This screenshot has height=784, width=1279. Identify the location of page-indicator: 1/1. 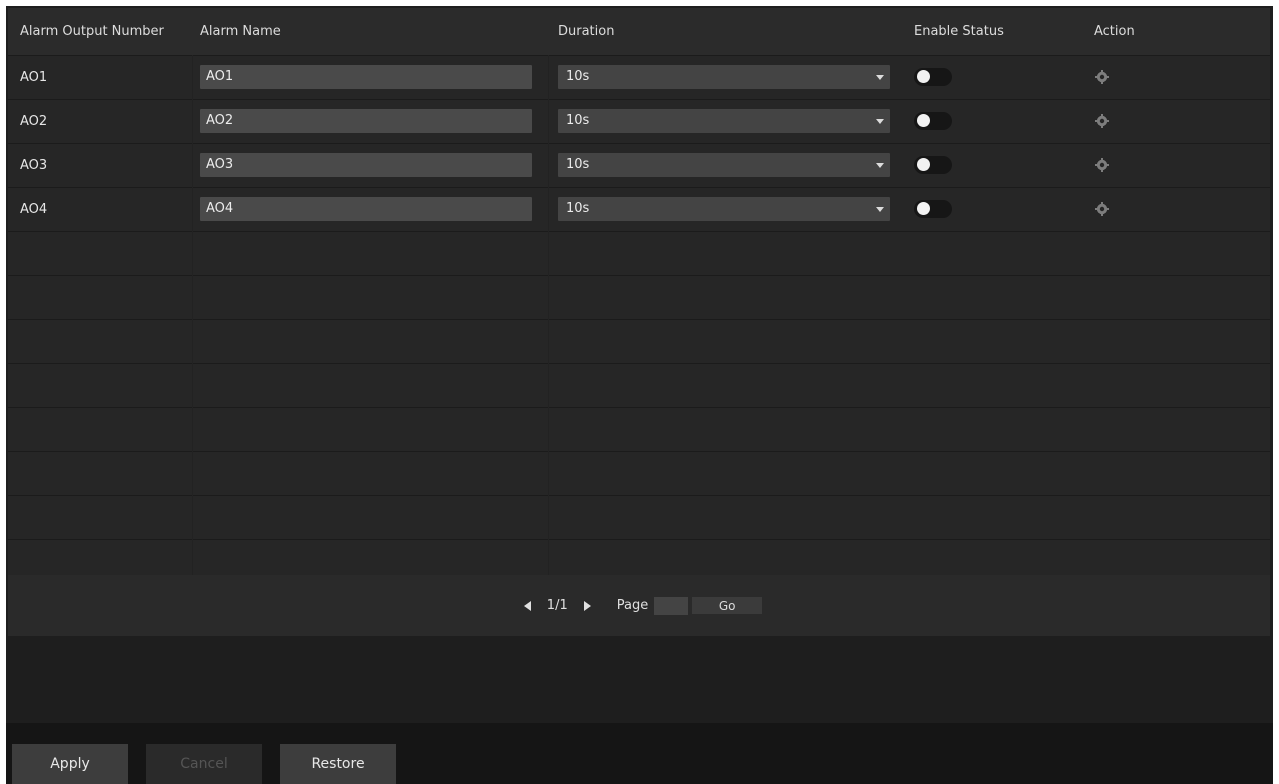
(557, 605).